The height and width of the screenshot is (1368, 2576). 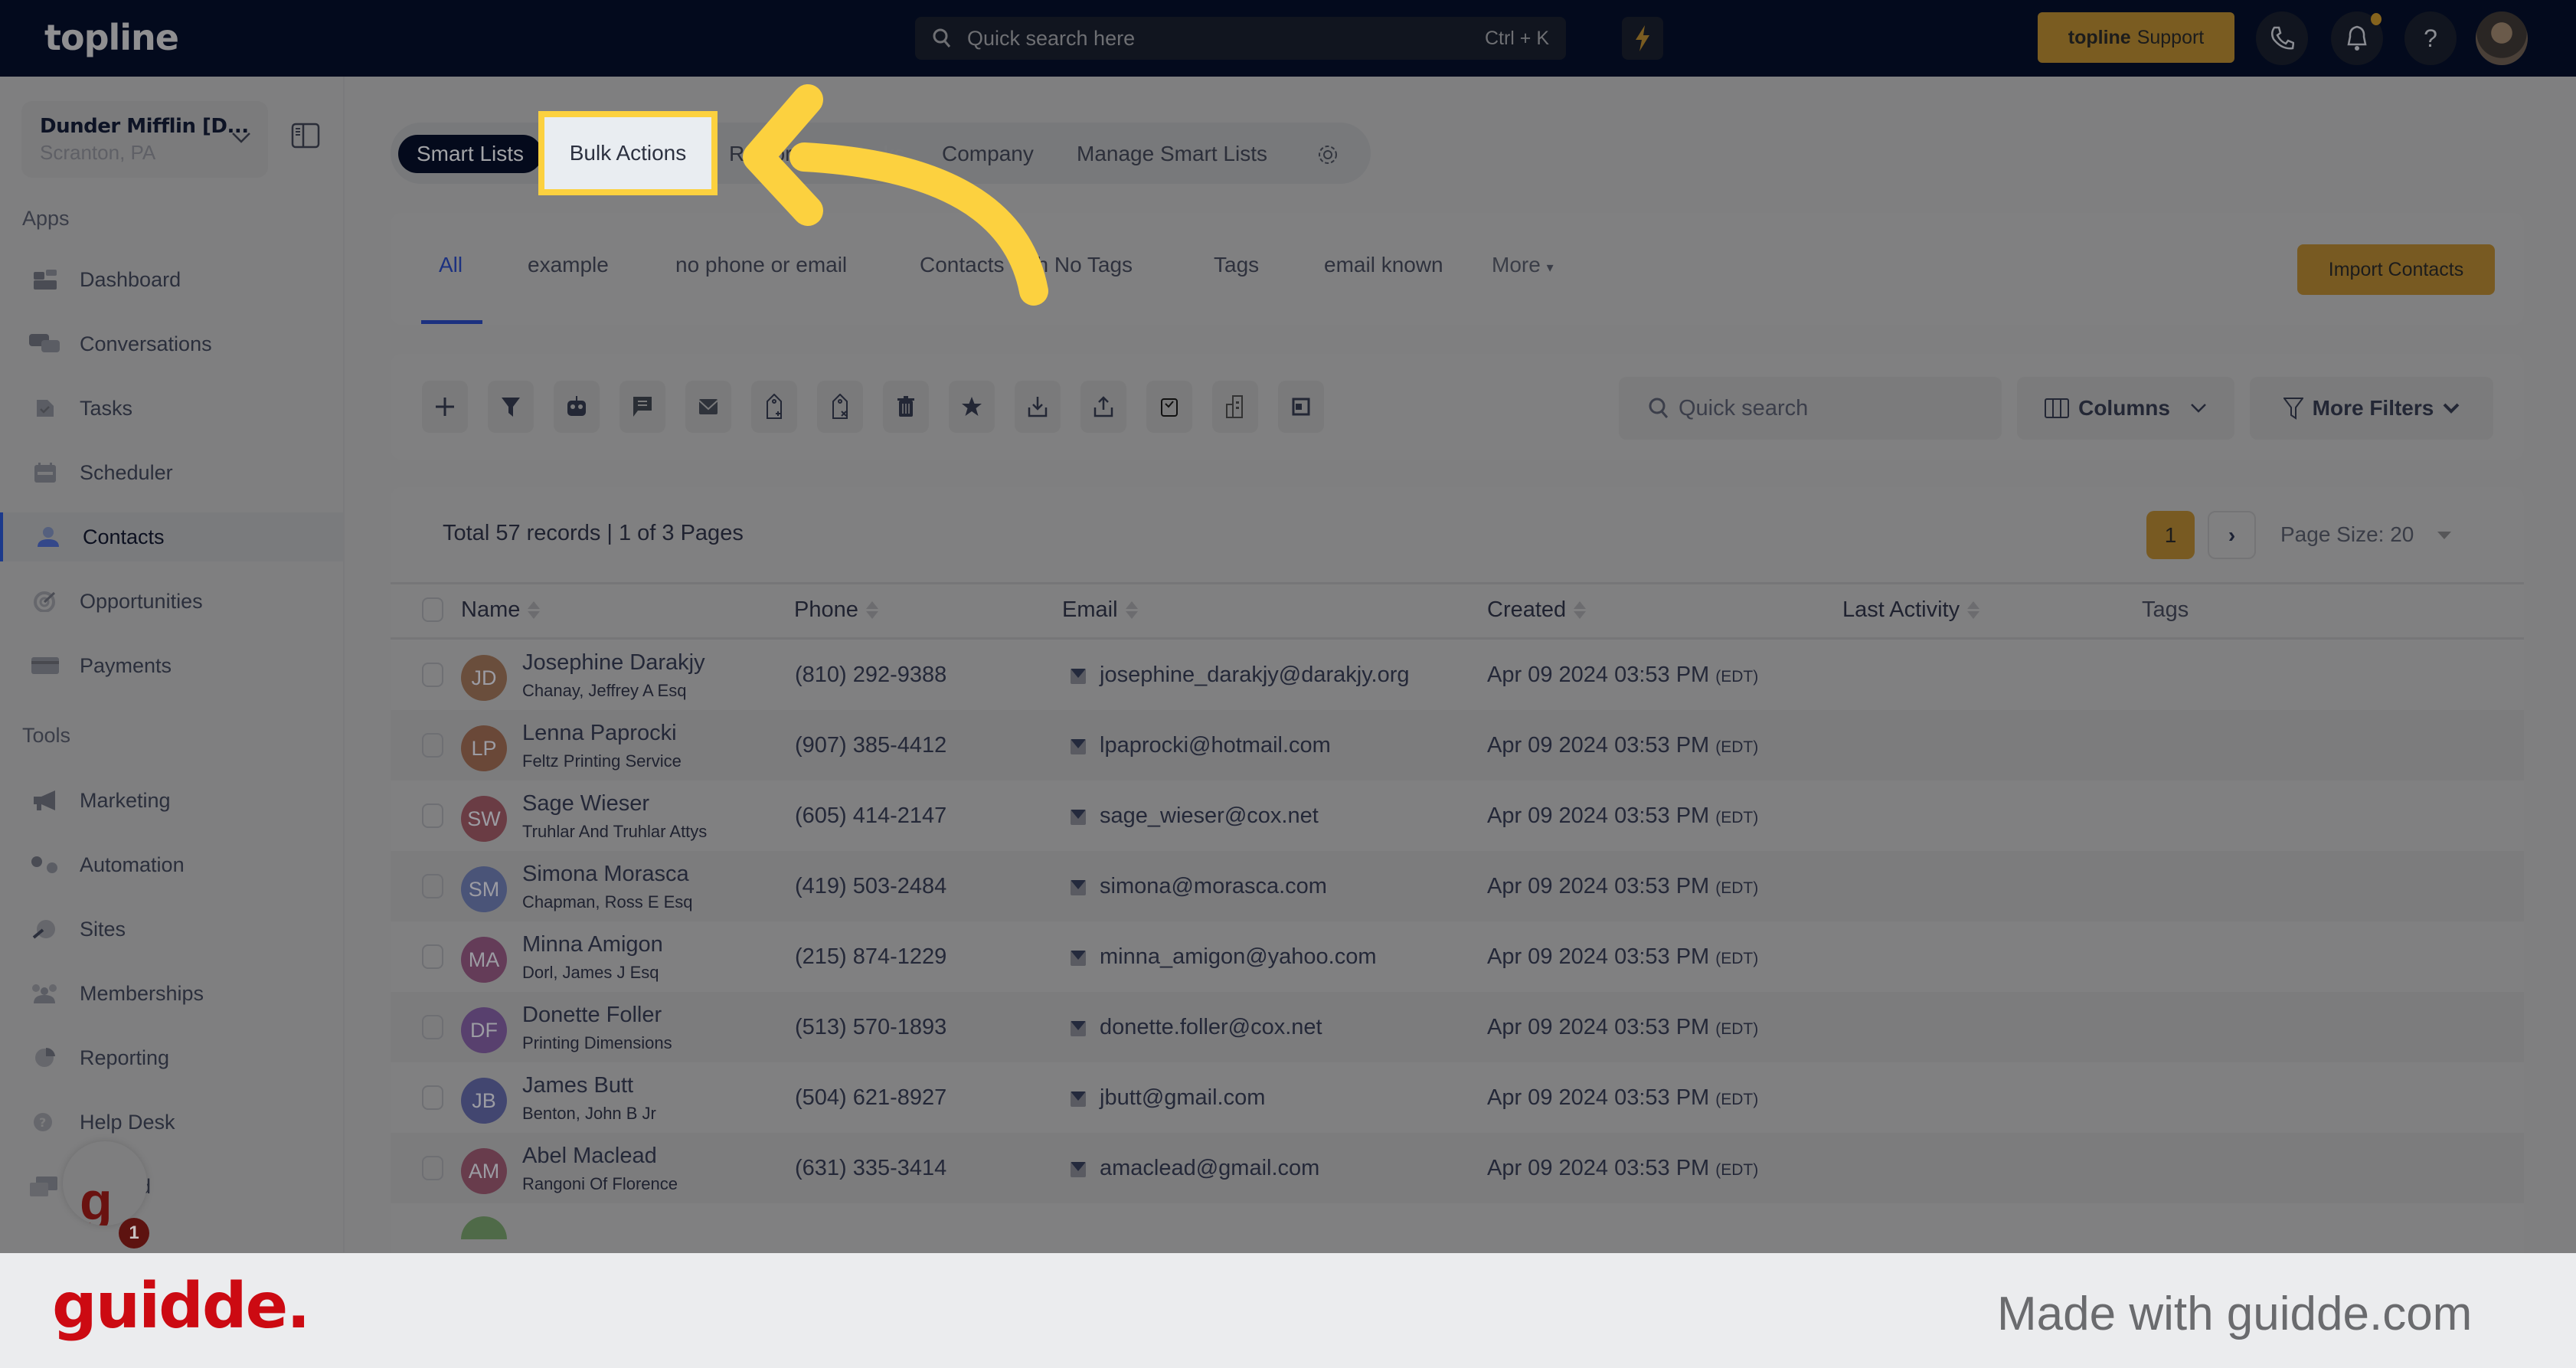 What do you see at coordinates (2357, 38) in the screenshot?
I see `notifications-button` at bounding box center [2357, 38].